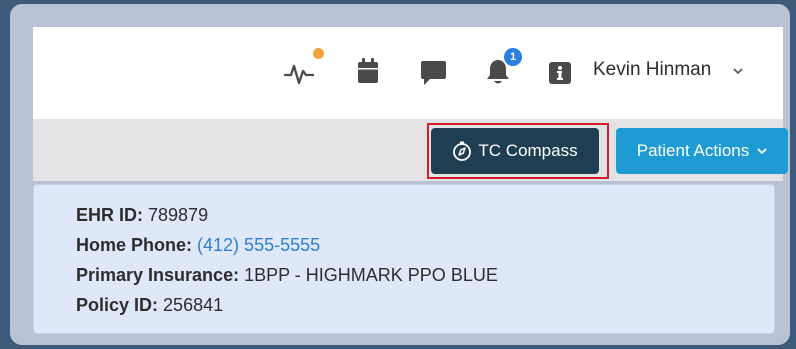 The height and width of the screenshot is (349, 796). What do you see at coordinates (368, 71) in the screenshot?
I see `calendar-icon` at bounding box center [368, 71].